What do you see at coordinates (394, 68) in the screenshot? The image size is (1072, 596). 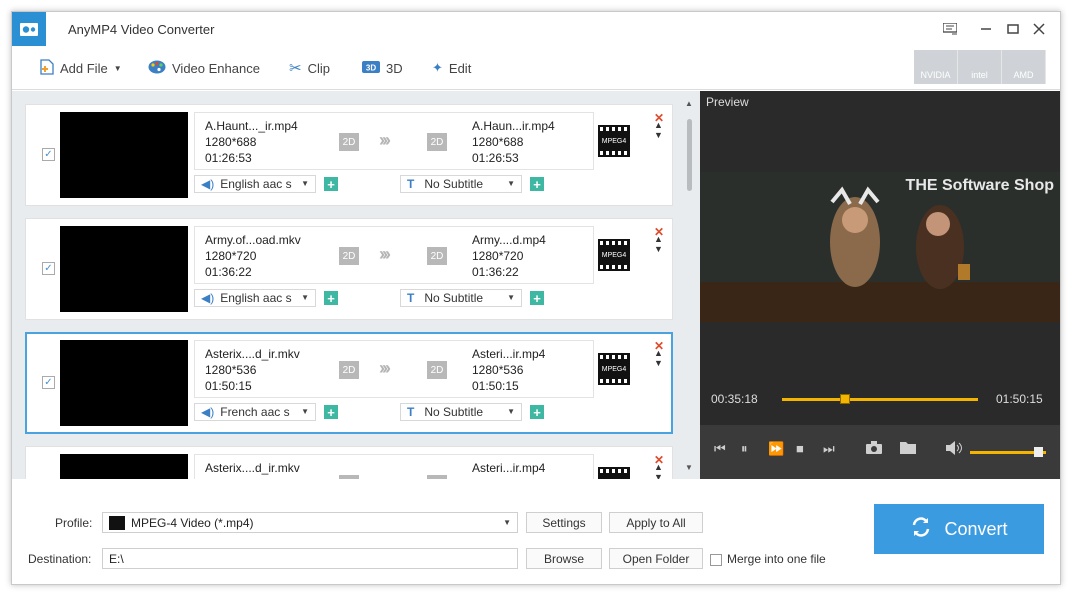 I see `3d-label: 3D` at bounding box center [394, 68].